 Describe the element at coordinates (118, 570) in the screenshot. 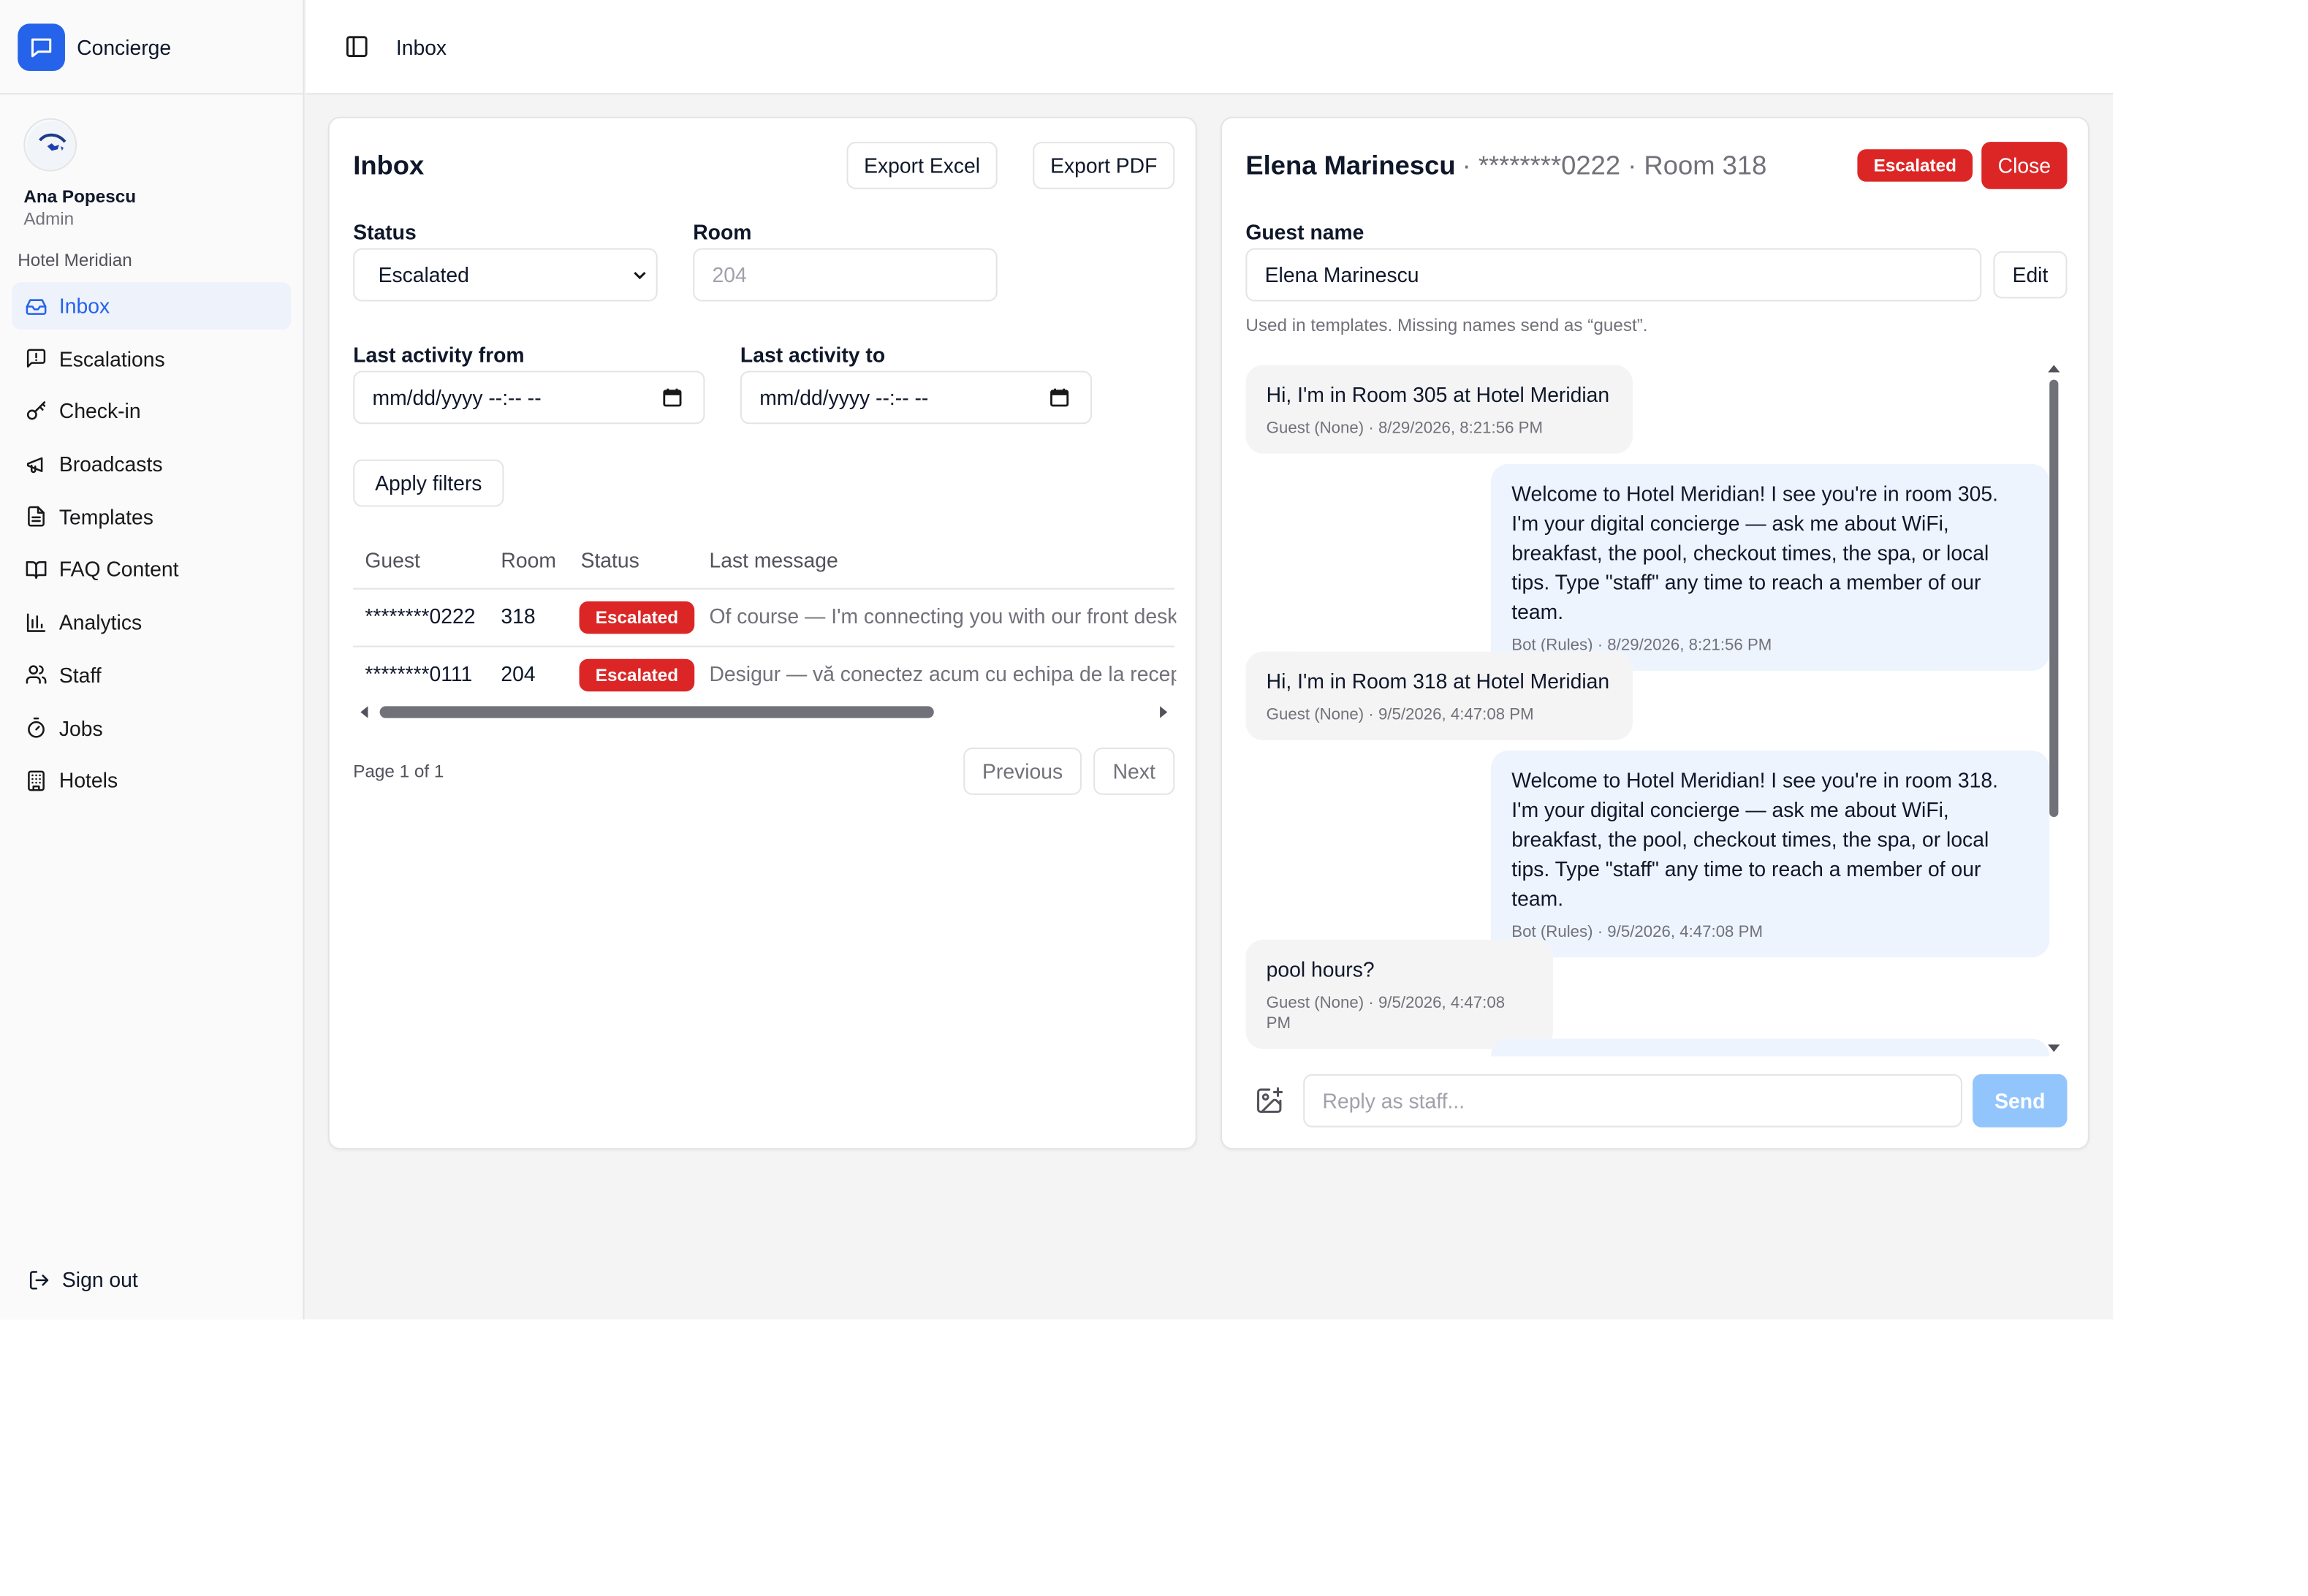

I see `sidebar-item-label: FAQ Content` at that location.